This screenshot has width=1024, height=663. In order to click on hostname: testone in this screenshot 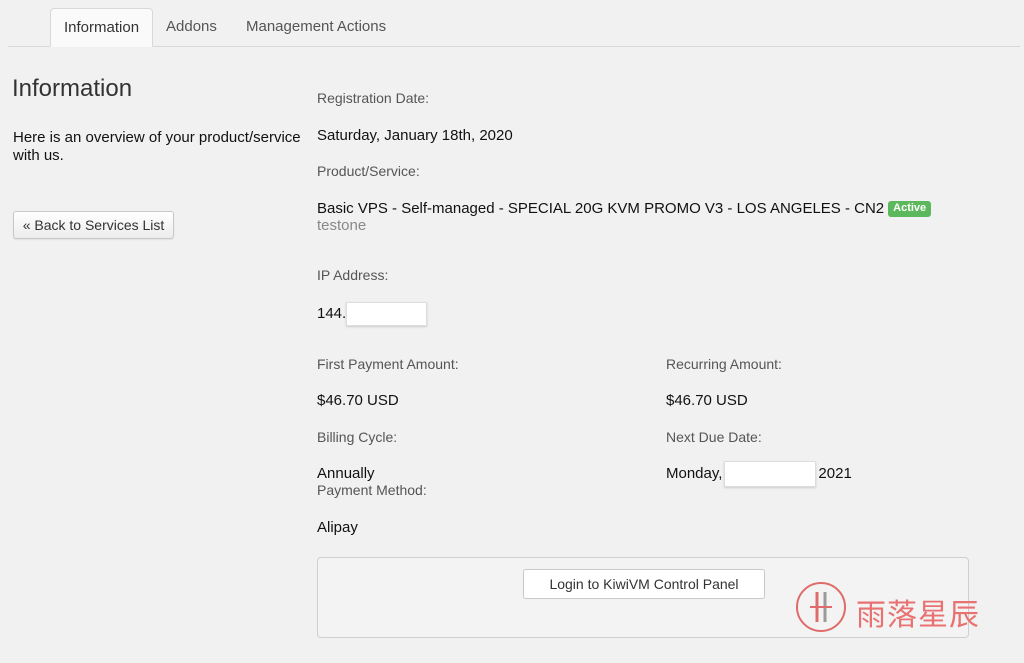, I will do `click(342, 225)`.